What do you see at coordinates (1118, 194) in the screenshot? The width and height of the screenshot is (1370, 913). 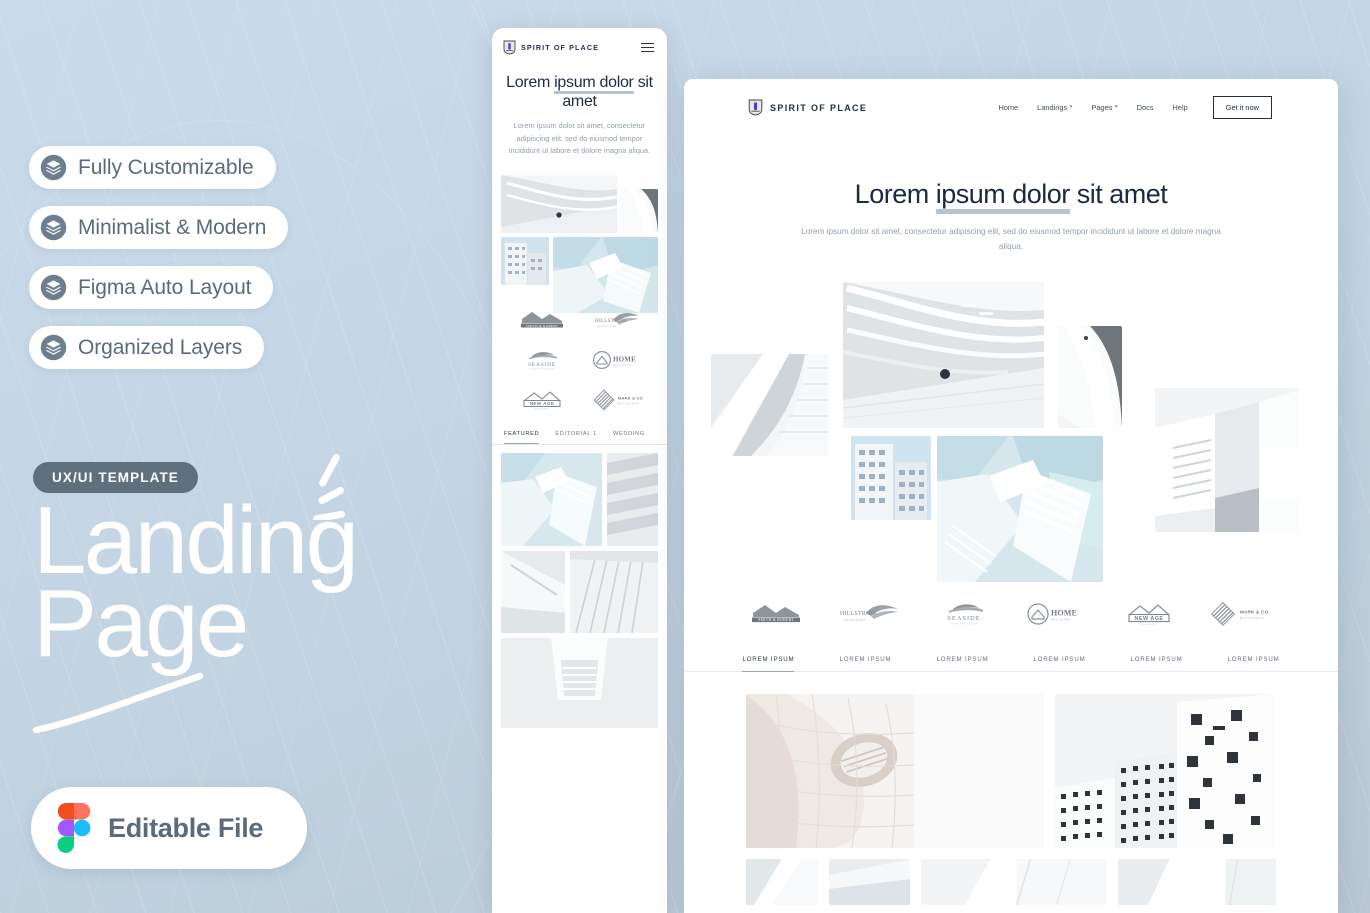 I see `desktop-hero-title-after: sit amet` at bounding box center [1118, 194].